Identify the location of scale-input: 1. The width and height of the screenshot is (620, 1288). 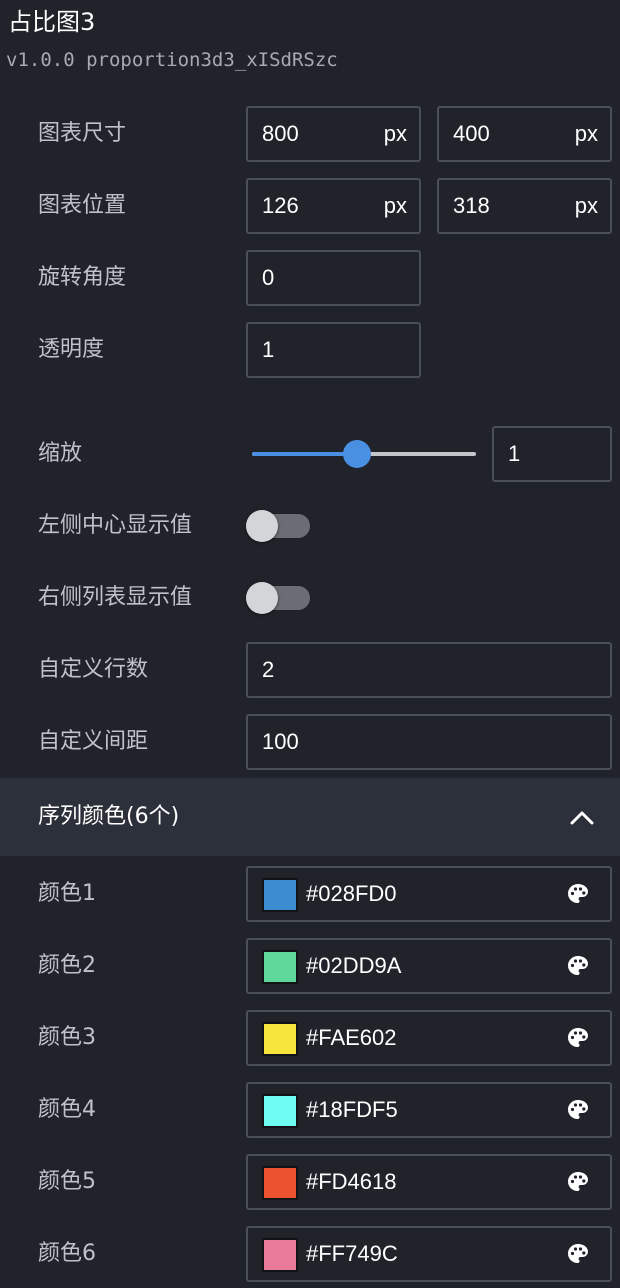
(552, 454).